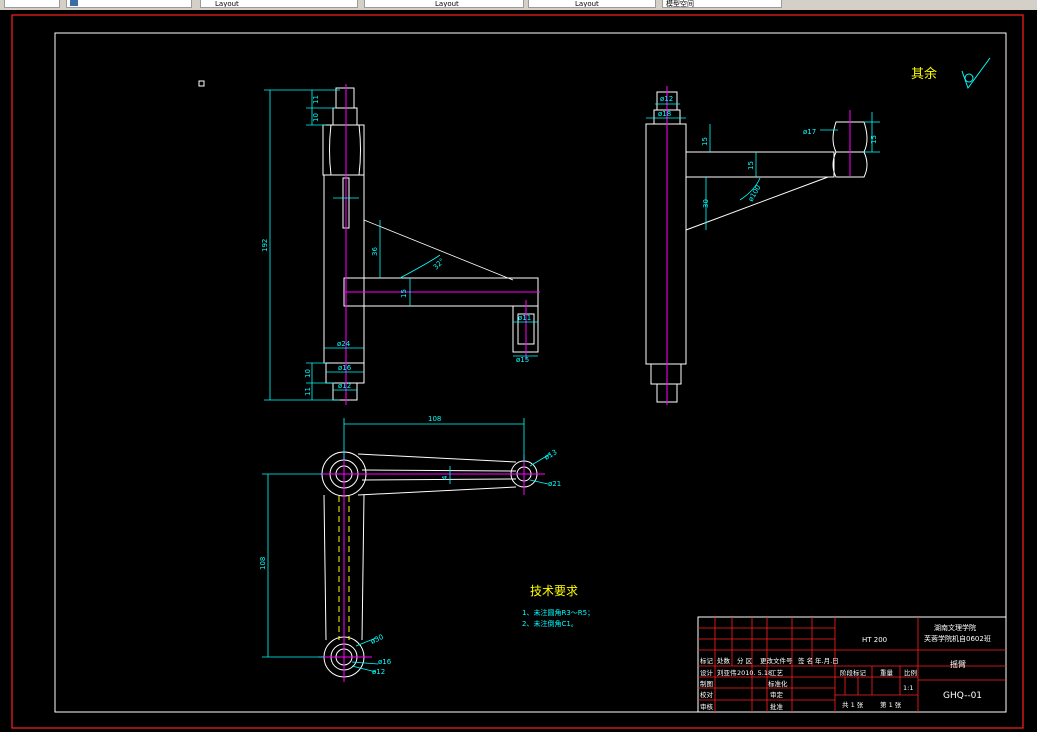  I want to click on school-name: 湖南文理学院, so click(955, 627).